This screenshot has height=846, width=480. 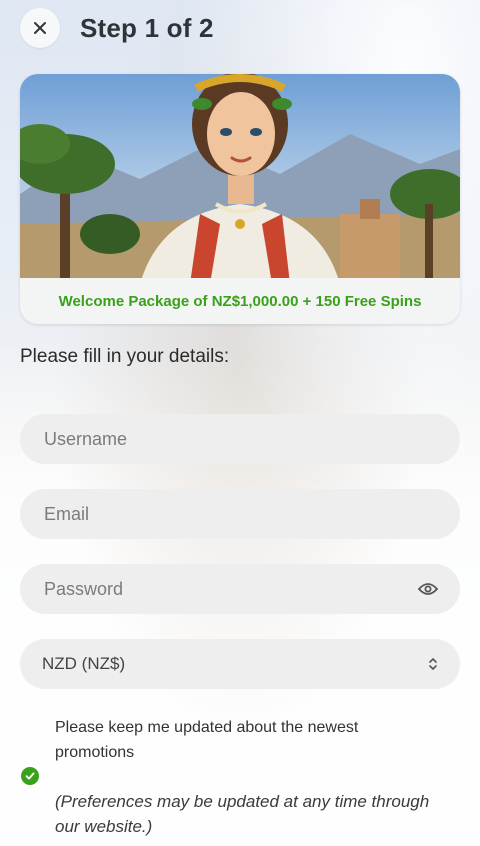 I want to click on username-input, so click(x=240, y=439).